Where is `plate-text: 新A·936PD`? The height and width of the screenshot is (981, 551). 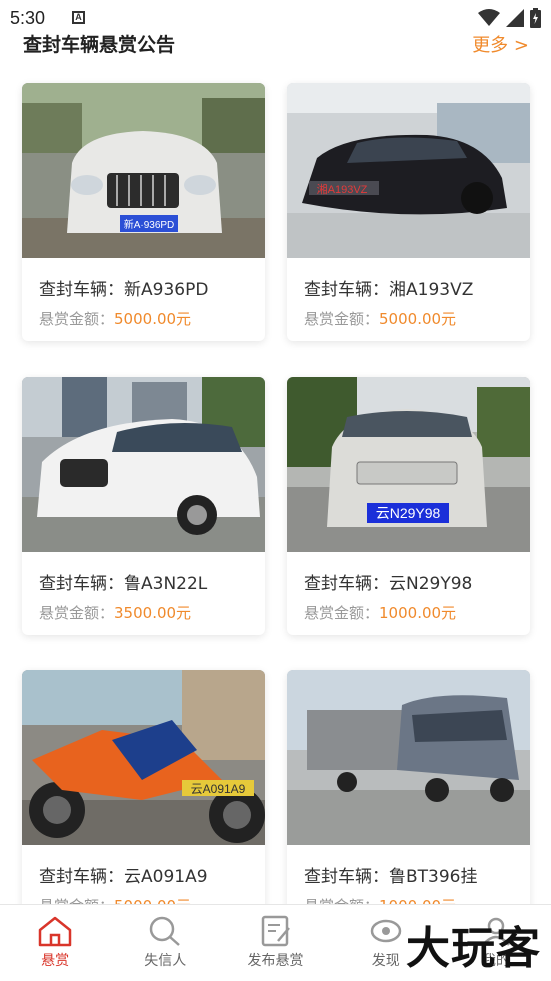
plate-text: 新A·936PD is located at coordinates (149, 224).